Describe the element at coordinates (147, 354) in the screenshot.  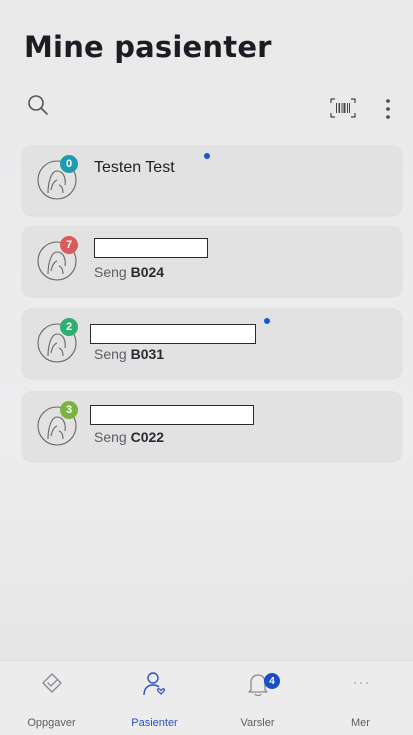
I see `bed-number: B031` at that location.